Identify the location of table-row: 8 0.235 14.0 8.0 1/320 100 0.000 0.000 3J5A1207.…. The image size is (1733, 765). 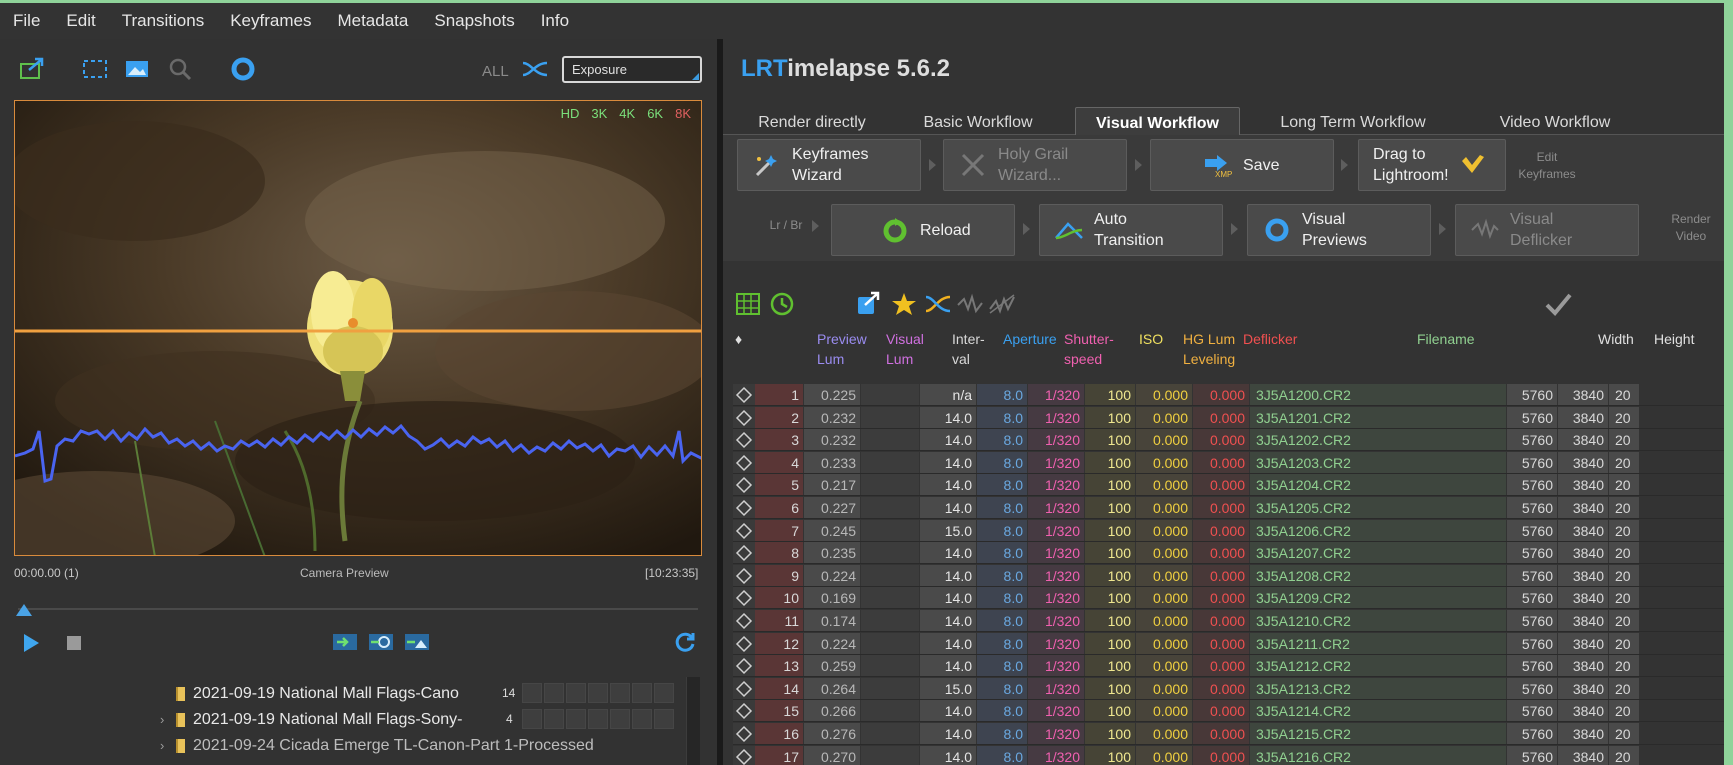
(1228, 553).